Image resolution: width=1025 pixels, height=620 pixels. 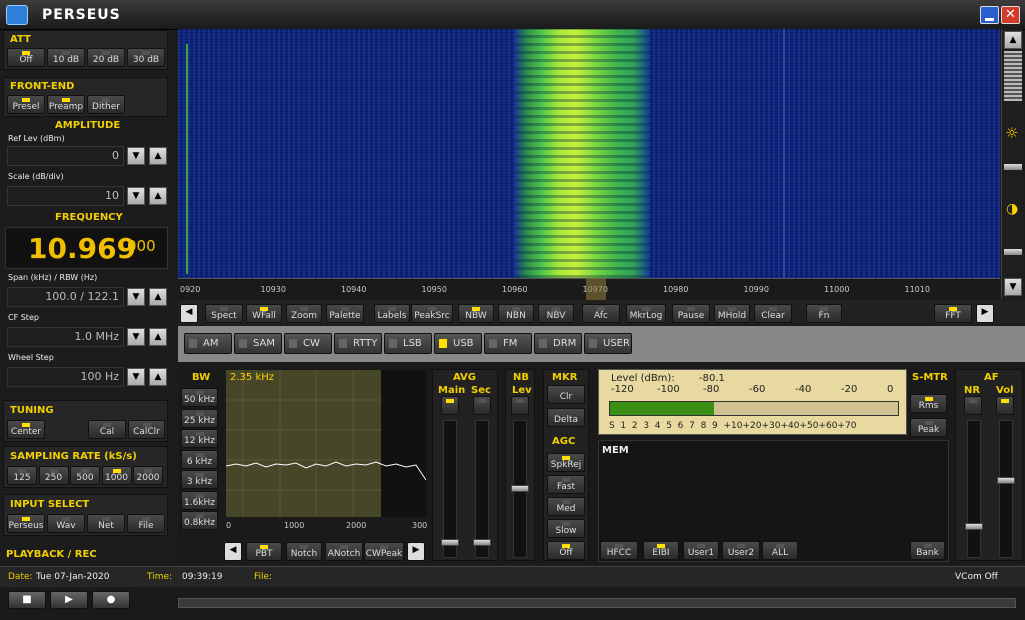 I want to click on scale-up-arrow-icon: ▲, so click(x=158, y=196).